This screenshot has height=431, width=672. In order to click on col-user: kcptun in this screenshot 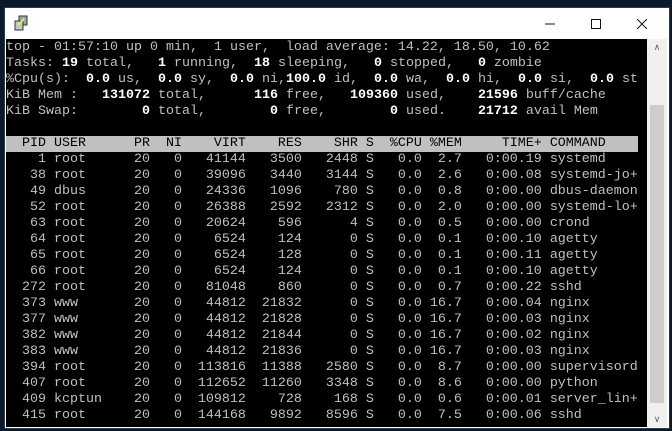, I will do `click(77, 399)`.